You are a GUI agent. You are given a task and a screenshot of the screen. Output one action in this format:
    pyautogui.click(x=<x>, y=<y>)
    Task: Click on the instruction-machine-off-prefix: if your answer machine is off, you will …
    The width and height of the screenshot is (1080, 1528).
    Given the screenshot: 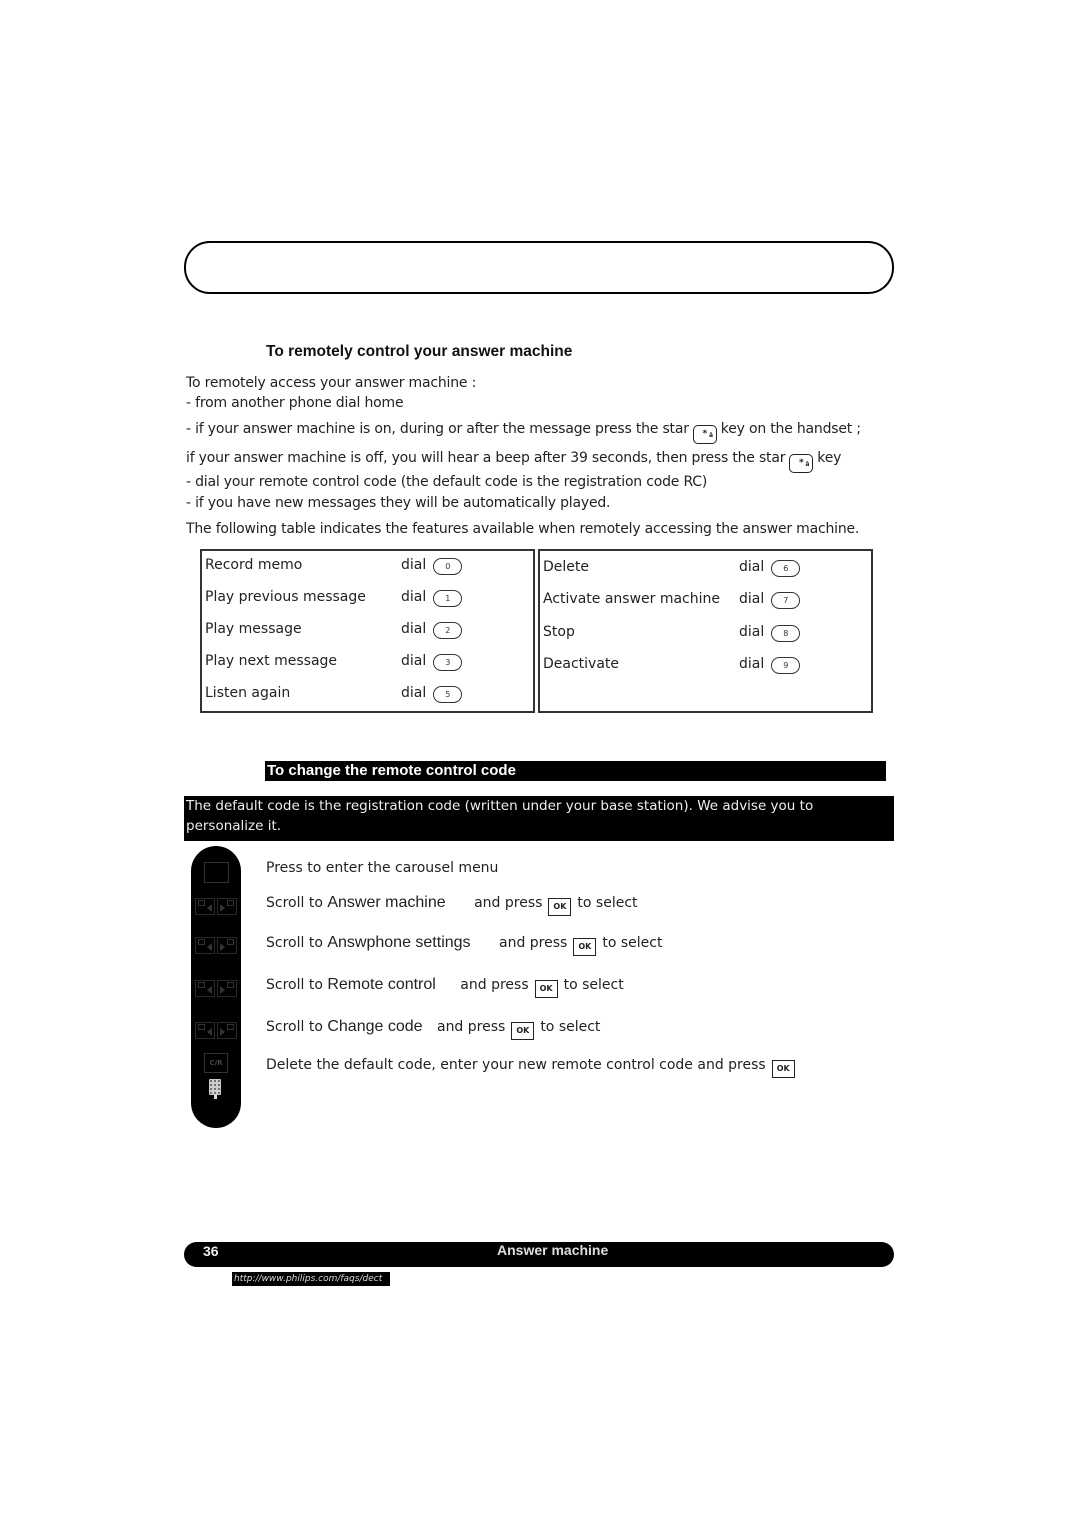 What is the action you would take?
    pyautogui.click(x=486, y=458)
    